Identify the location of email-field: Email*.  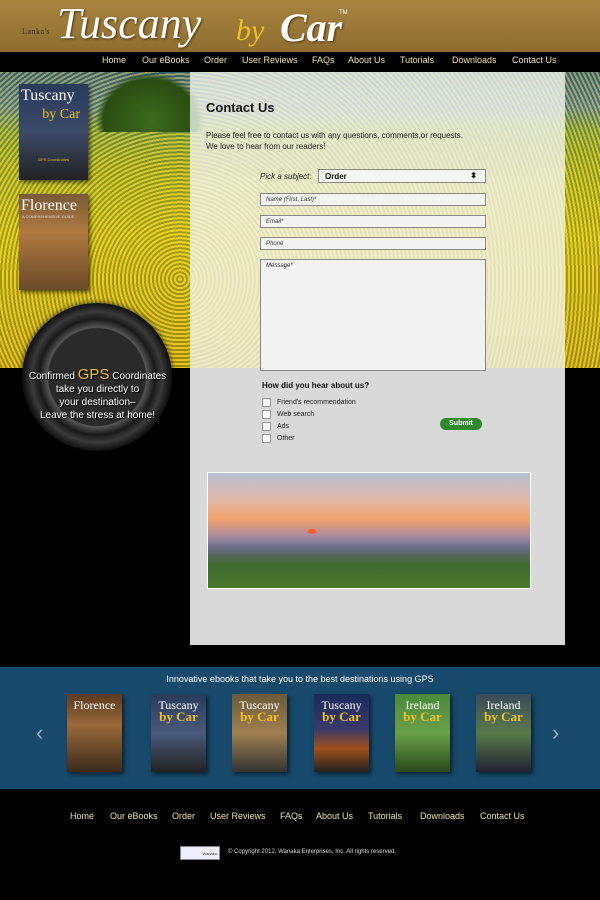
(373, 221).